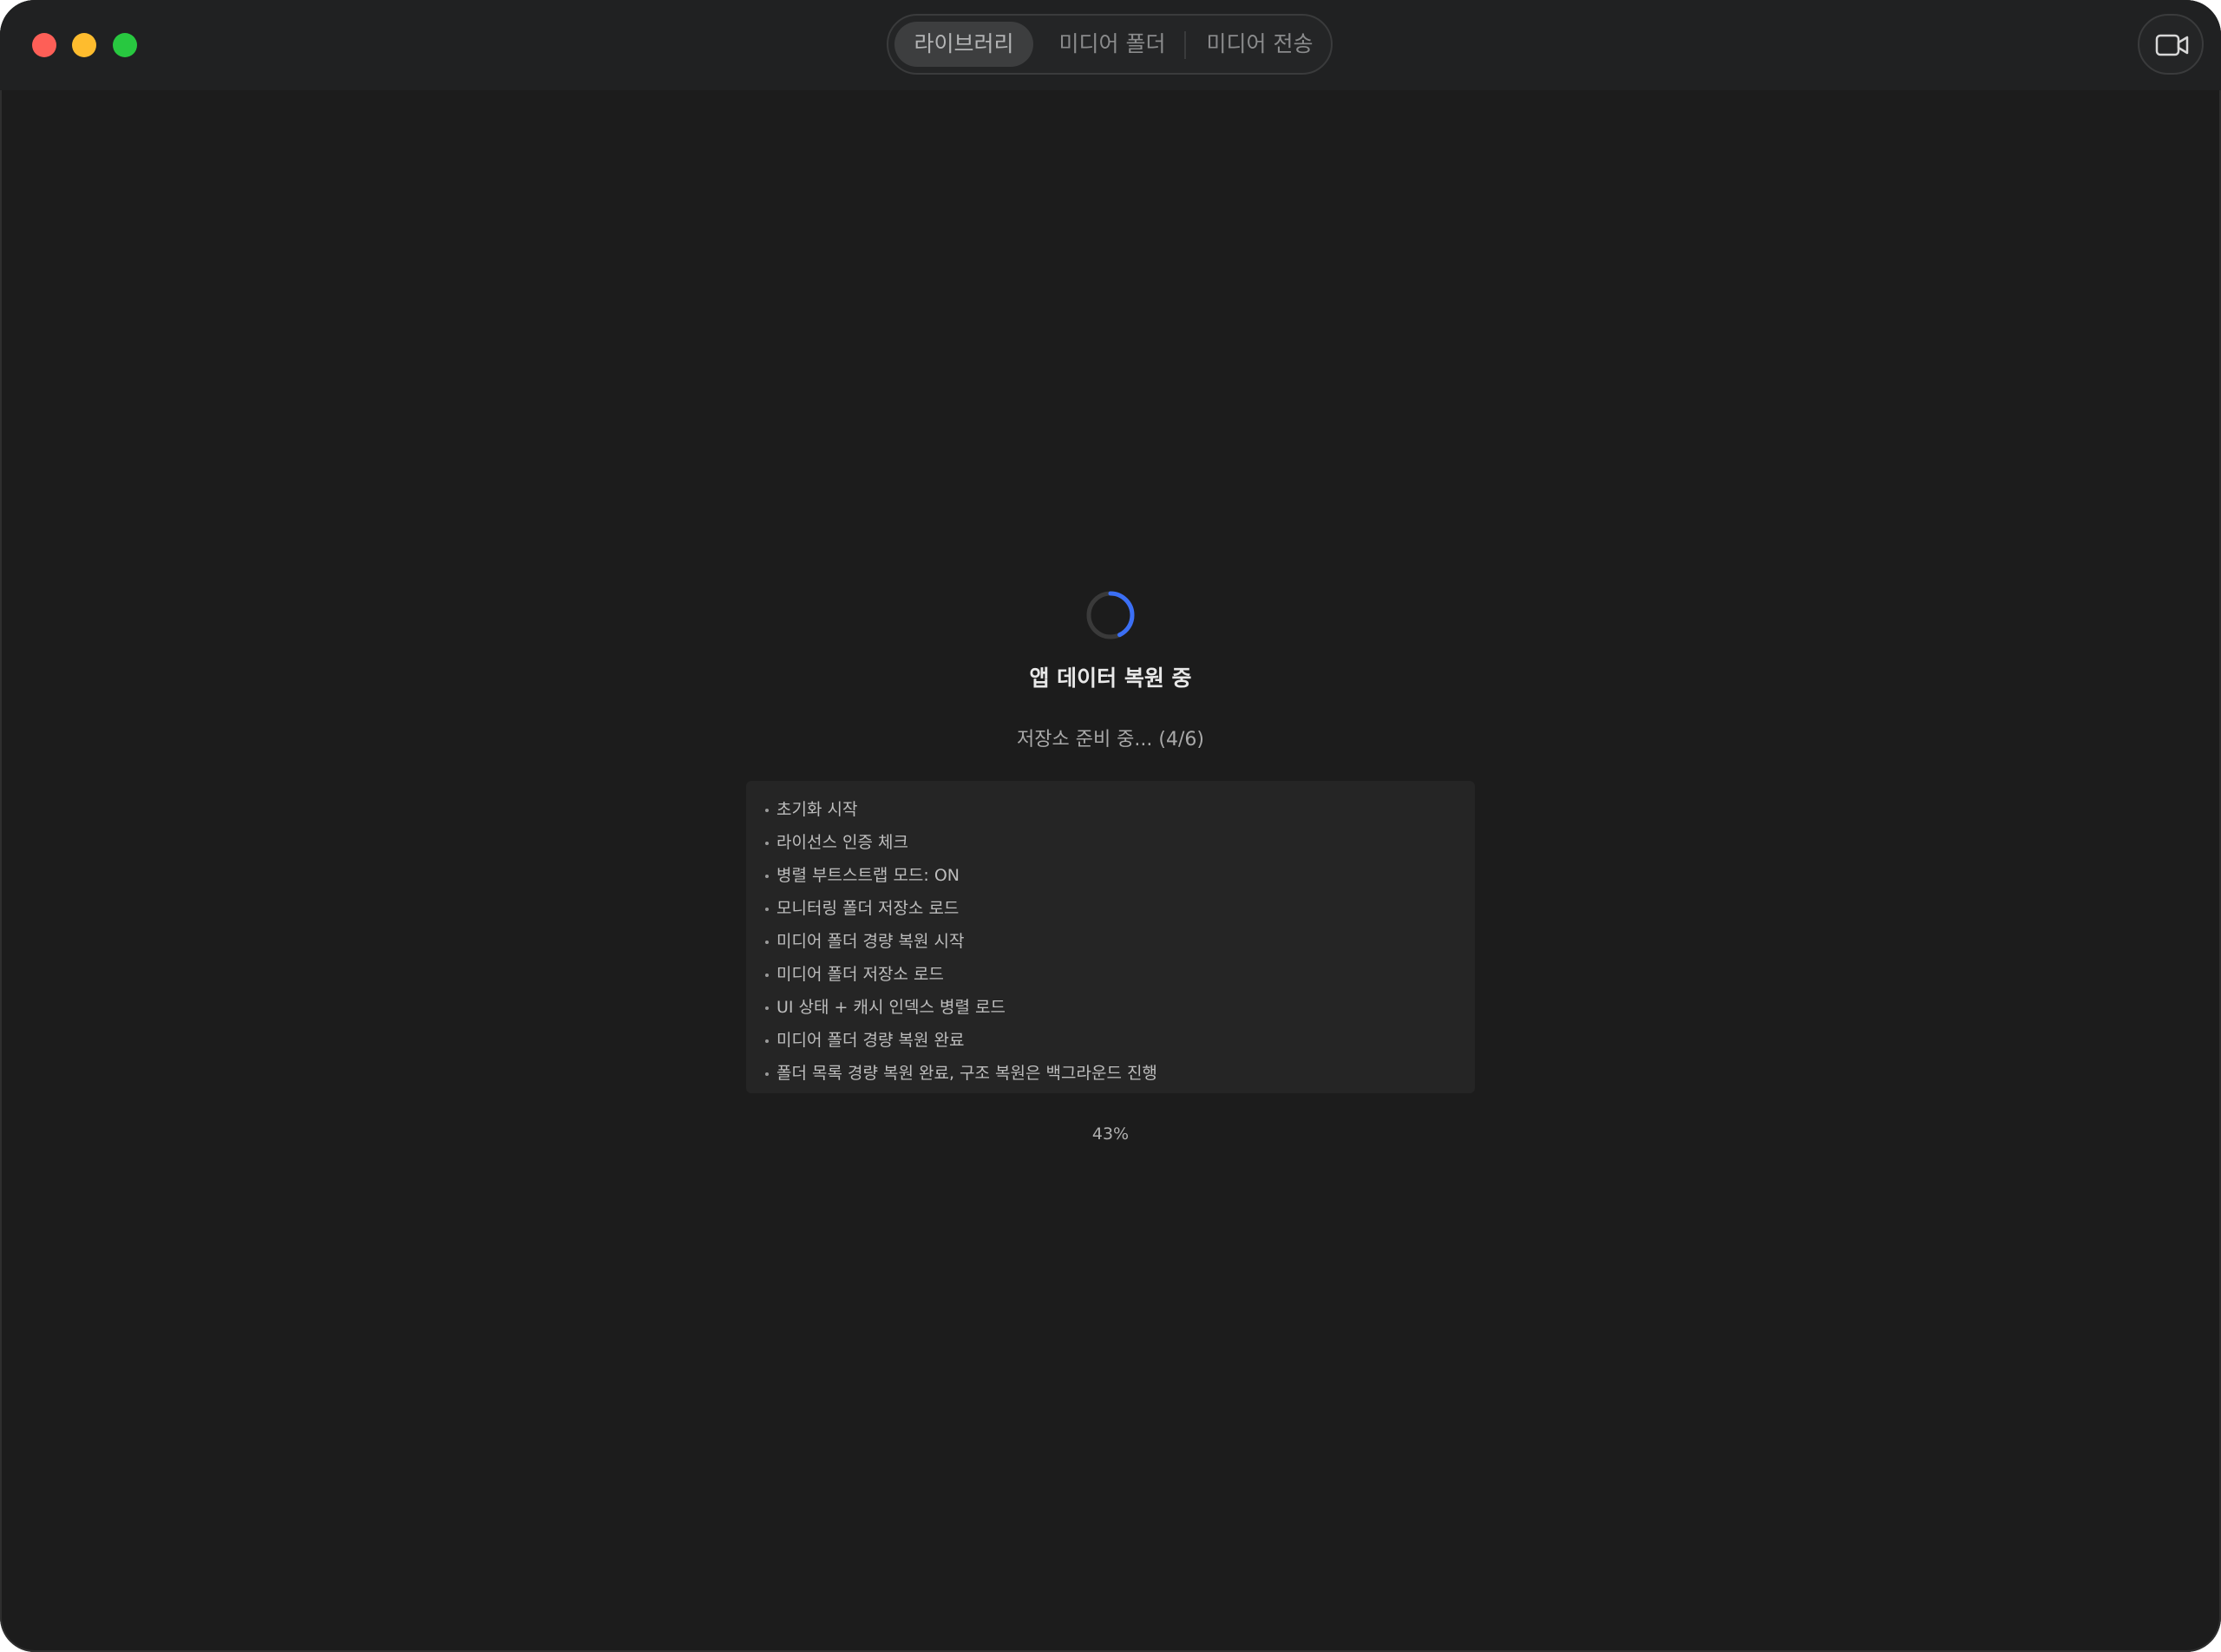 The image size is (2221, 1652). Describe the element at coordinates (1110, 615) in the screenshot. I see `loading-spinner` at that location.